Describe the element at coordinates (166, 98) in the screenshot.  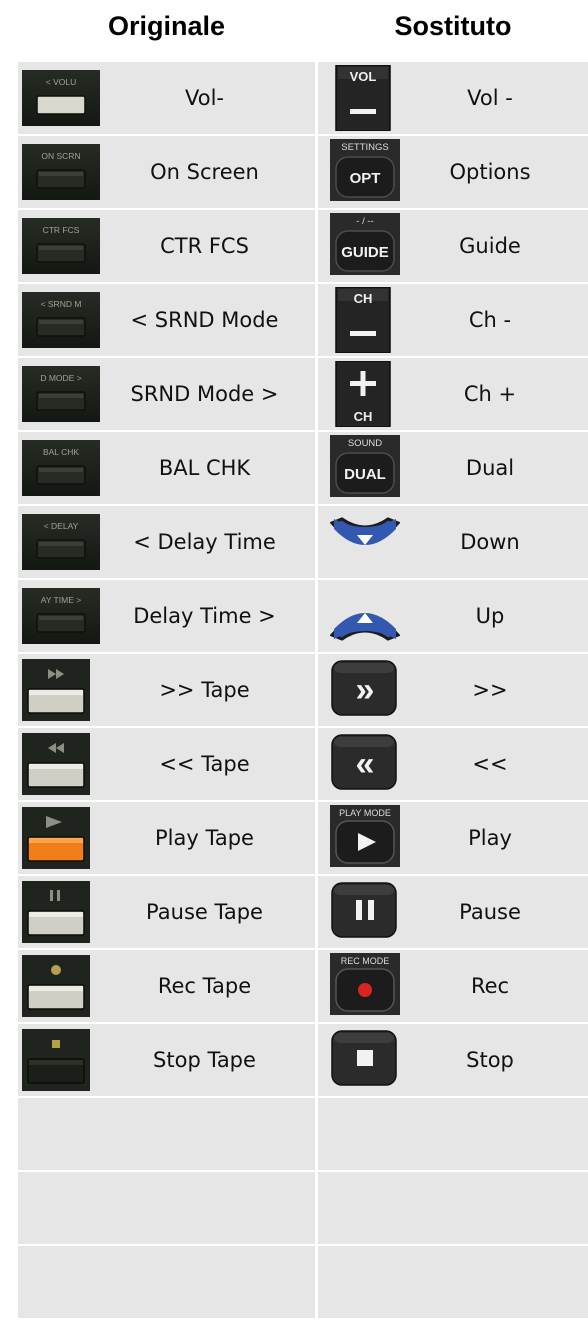
I see `original-cell: < VOLU Vol-` at that location.